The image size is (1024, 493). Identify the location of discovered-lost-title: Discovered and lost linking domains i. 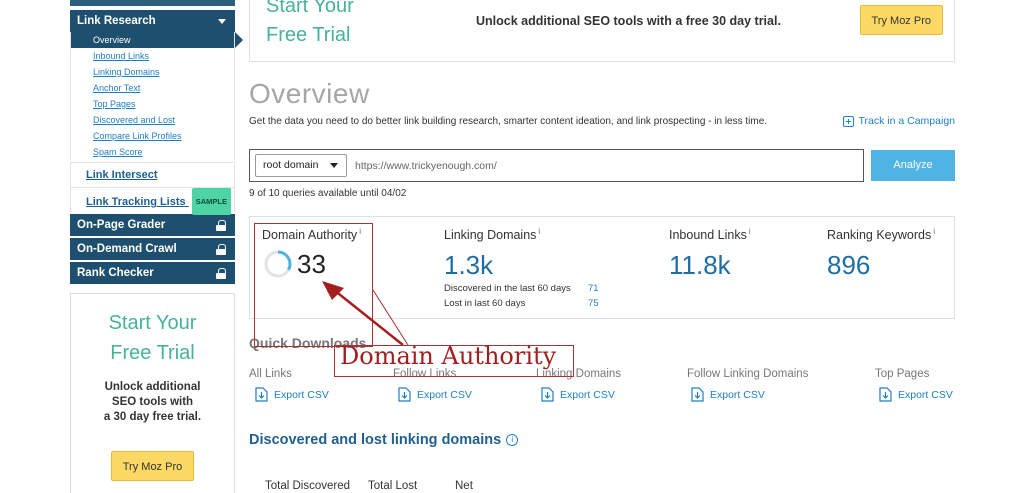
(384, 440).